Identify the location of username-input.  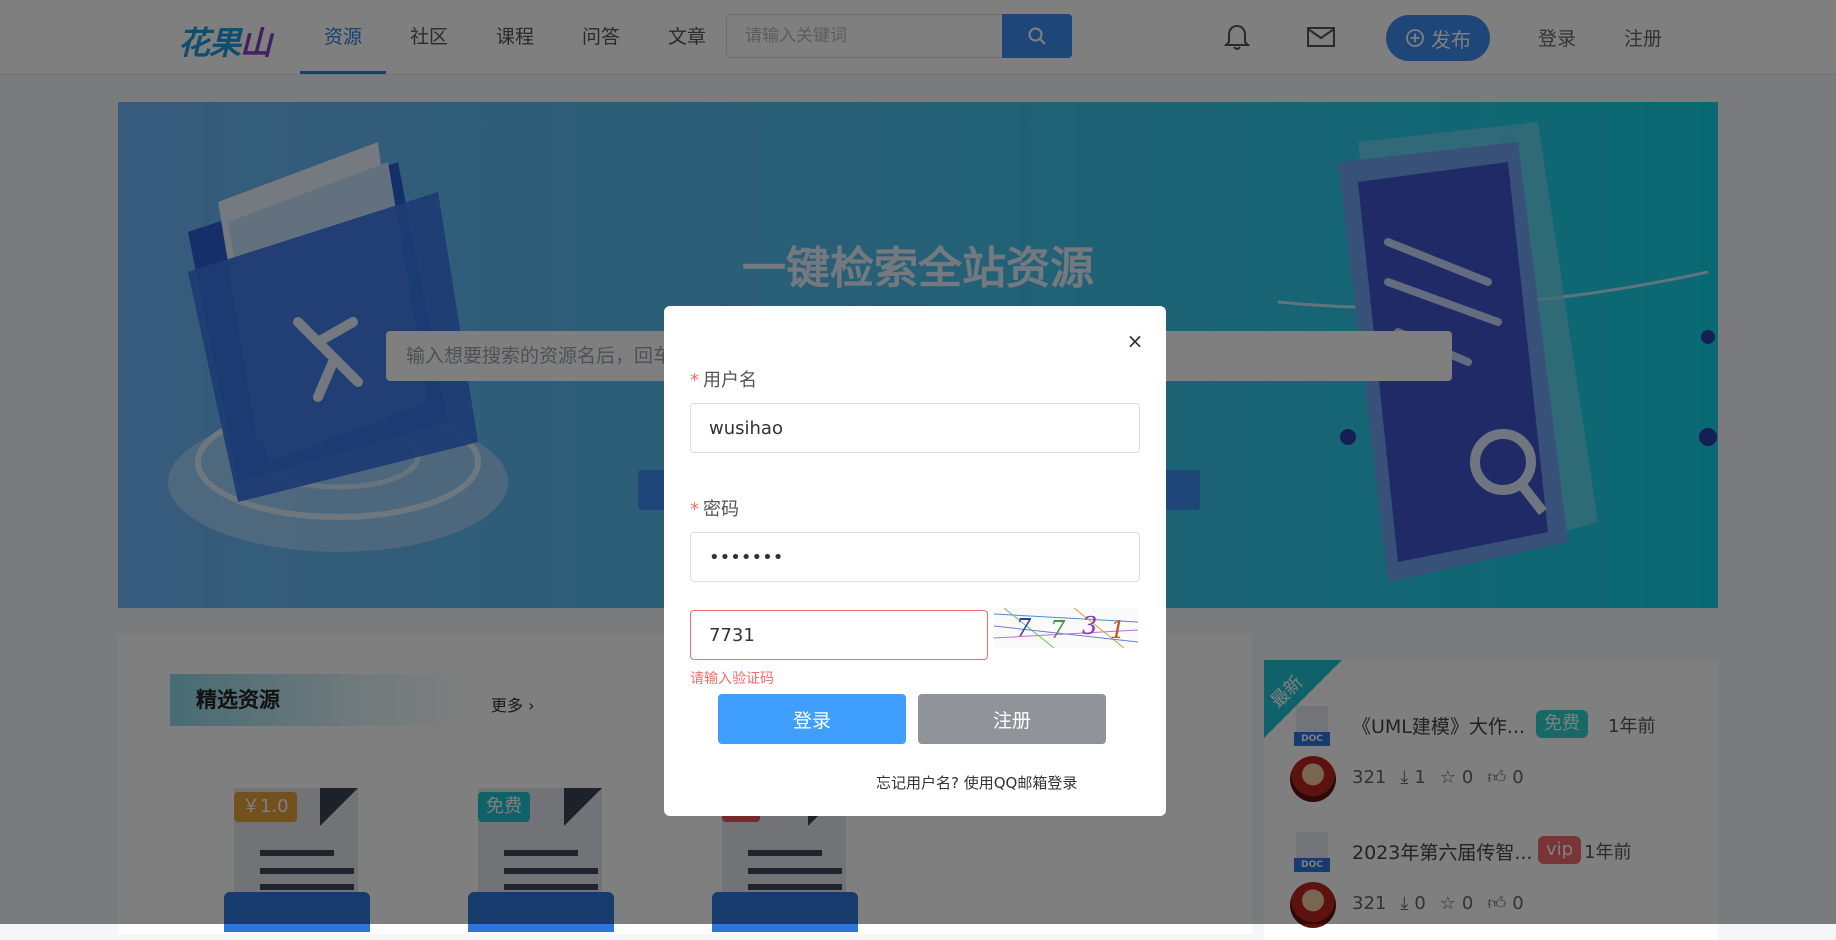
(915, 428).